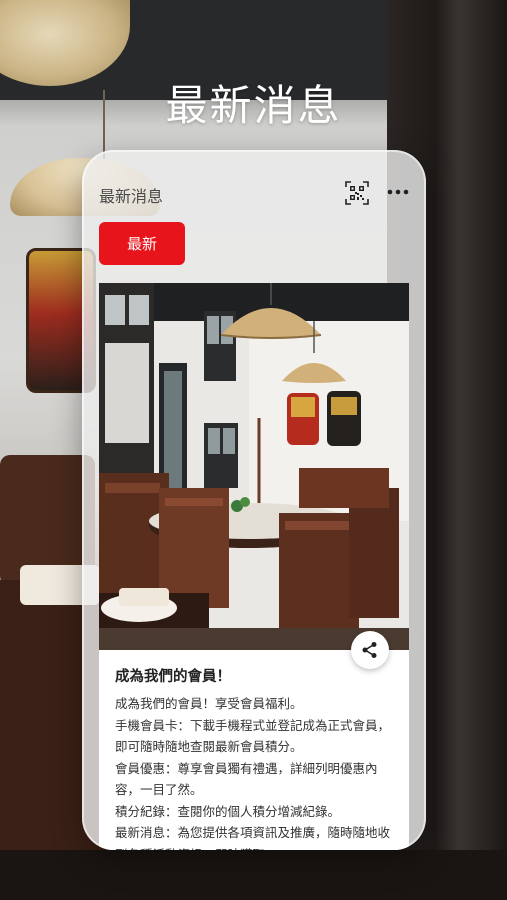 The height and width of the screenshot is (900, 507). What do you see at coordinates (398, 192) in the screenshot?
I see `more-horizontal-icon` at bounding box center [398, 192].